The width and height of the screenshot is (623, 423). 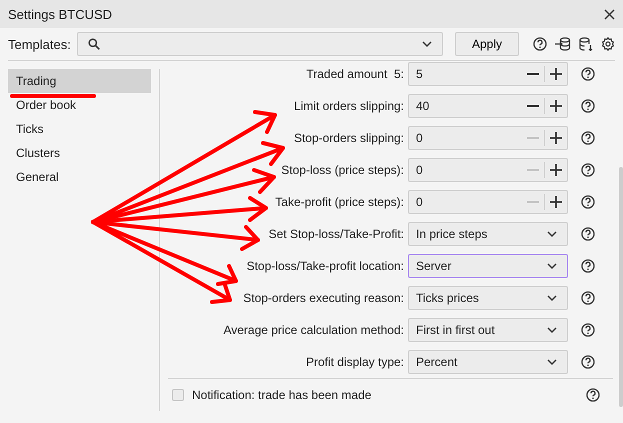 I want to click on setting-label: Stop-loss/Take-profit location:, so click(x=325, y=266).